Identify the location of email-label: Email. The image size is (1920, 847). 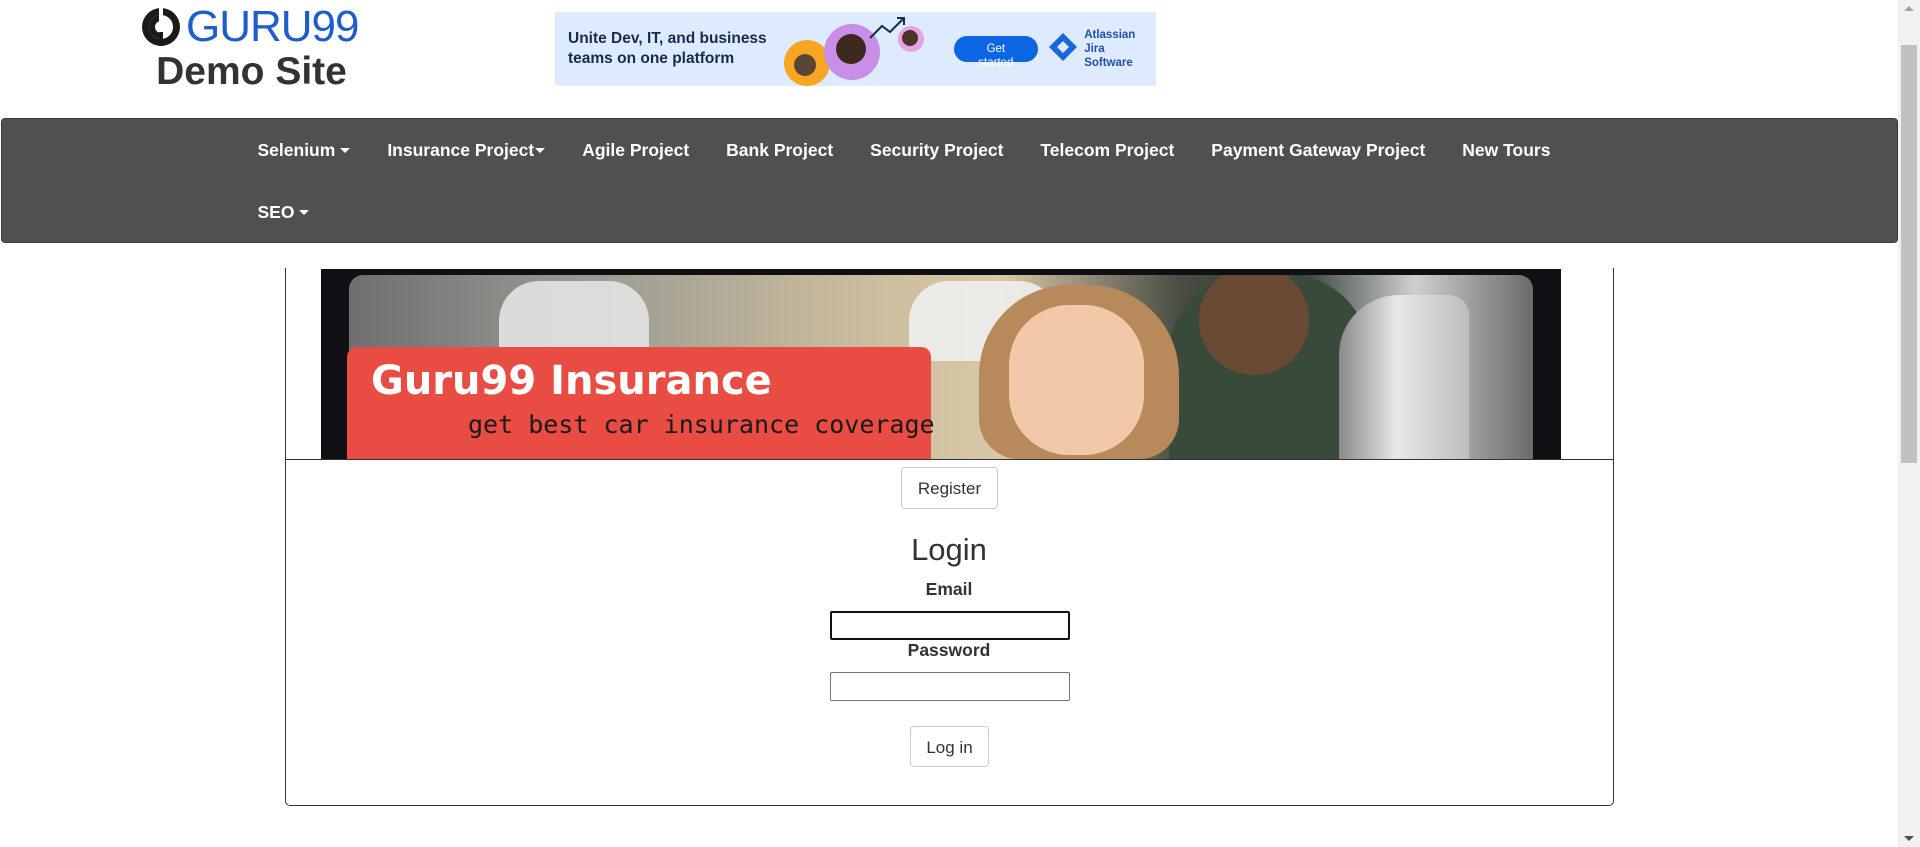
(949, 589).